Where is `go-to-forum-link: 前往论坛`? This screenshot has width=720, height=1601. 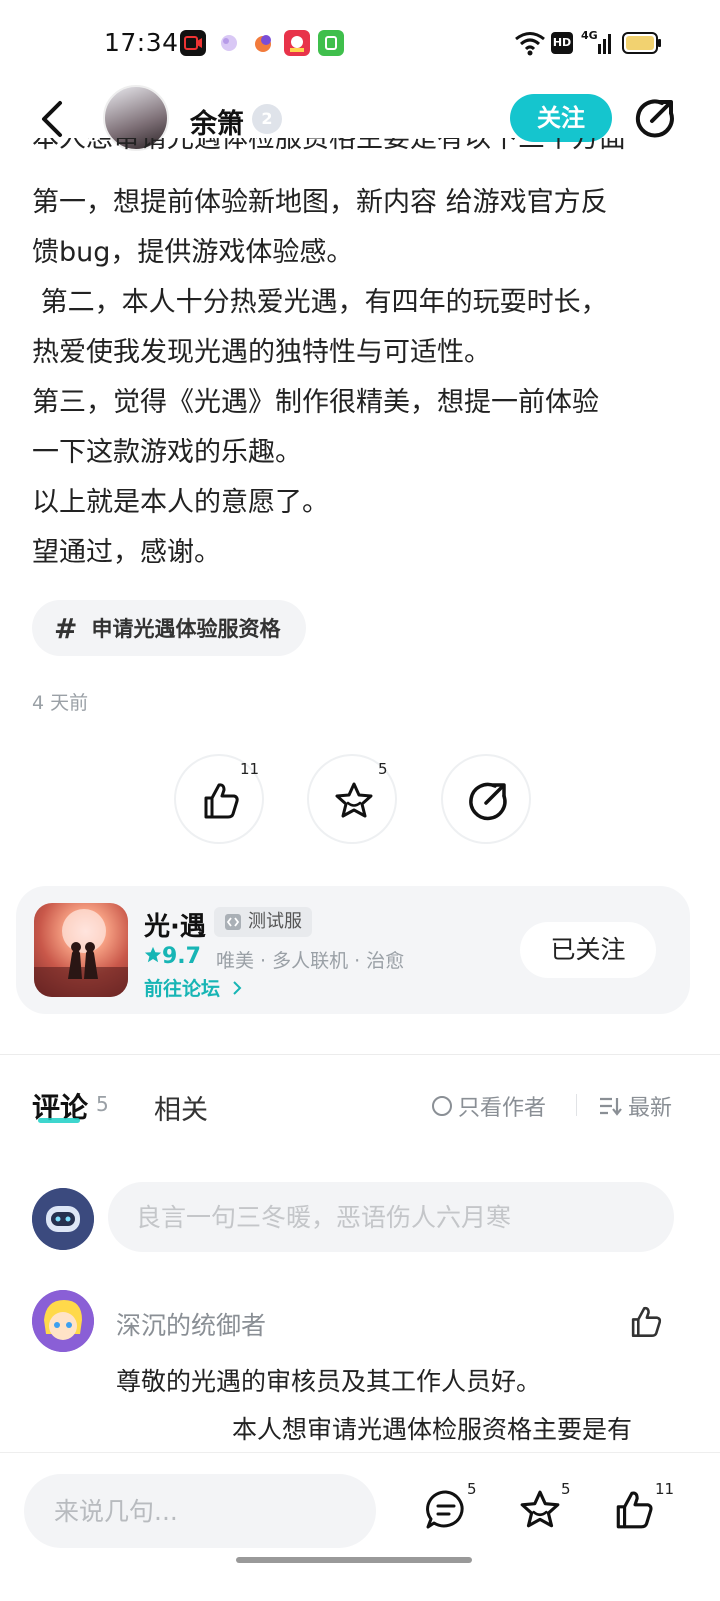
go-to-forum-link: 前往论坛 is located at coordinates (193, 987).